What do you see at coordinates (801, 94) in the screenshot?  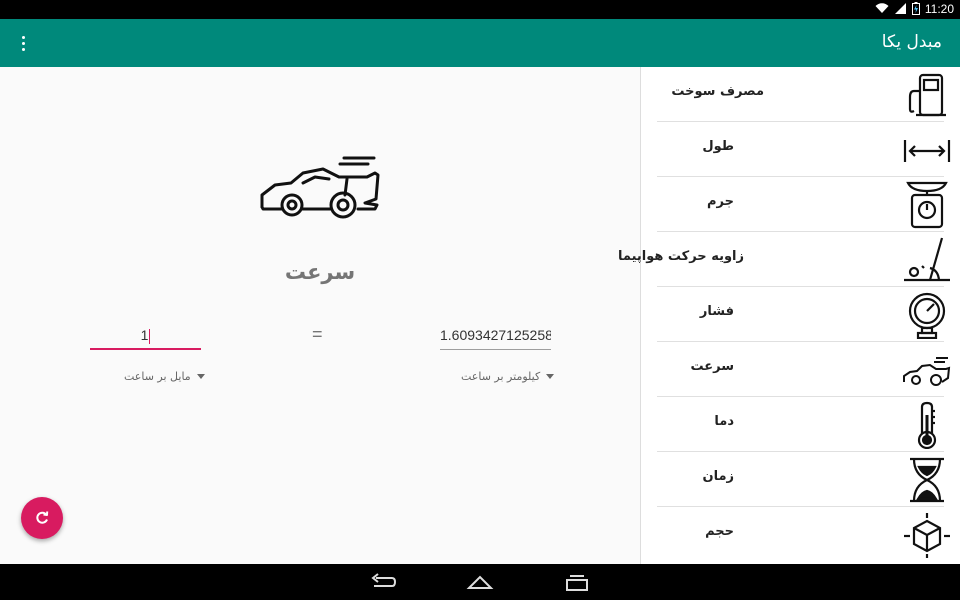 I see `sidebar-item-fuel: مصرف سوخت` at bounding box center [801, 94].